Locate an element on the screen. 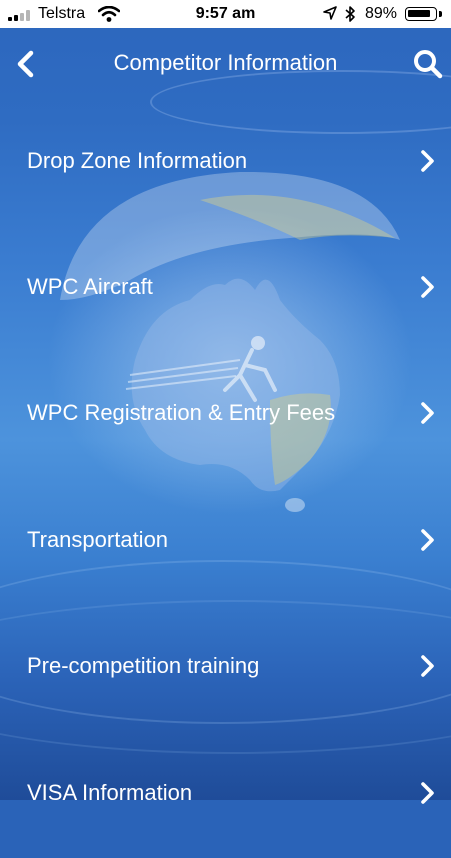  menu-item-pre-competition-training: Pre-competition training is located at coordinates (225, 668).